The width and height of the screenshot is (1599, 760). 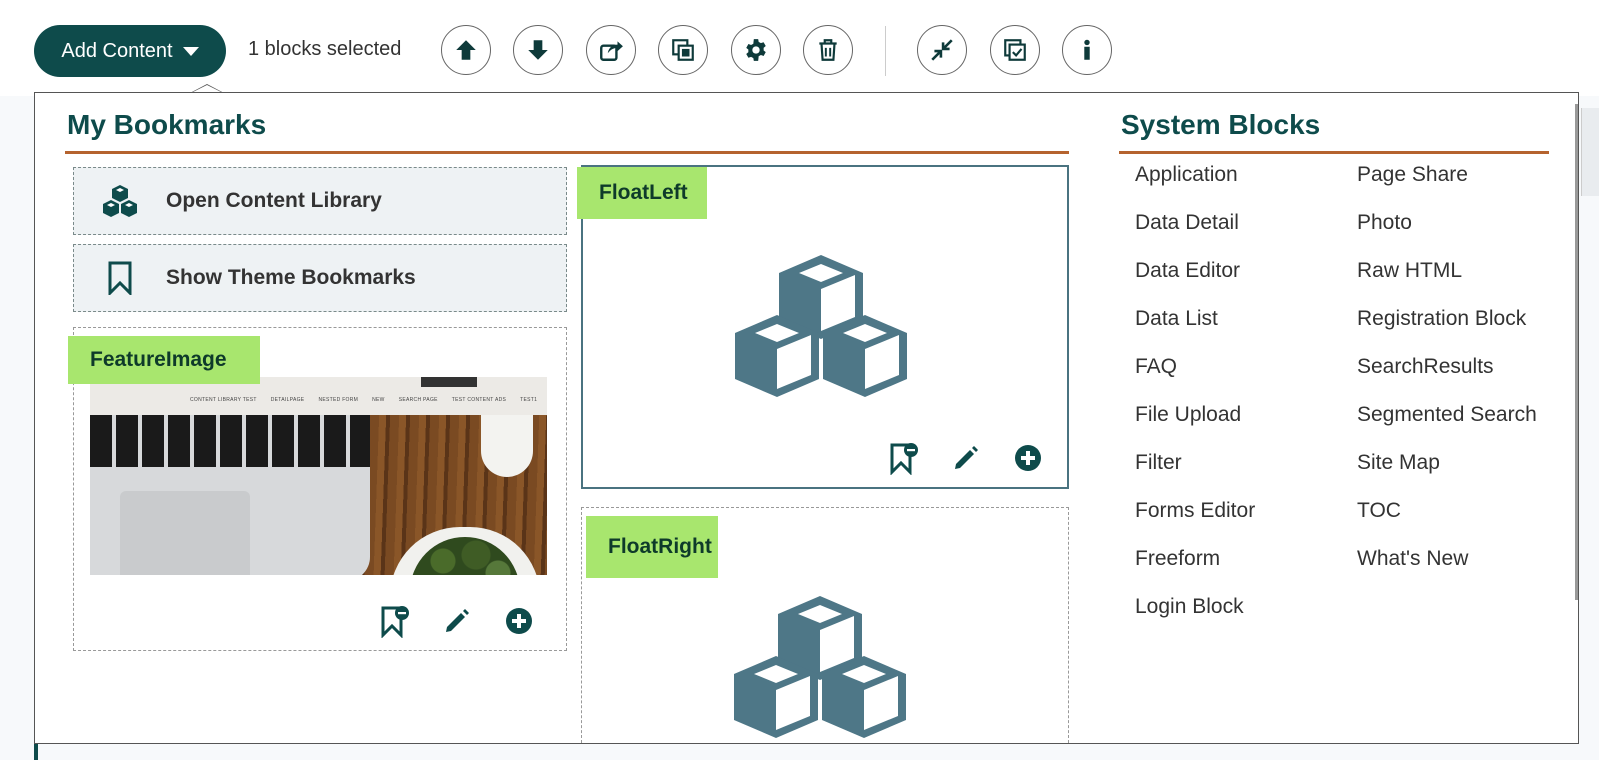 I want to click on delete-button, so click(x=828, y=50).